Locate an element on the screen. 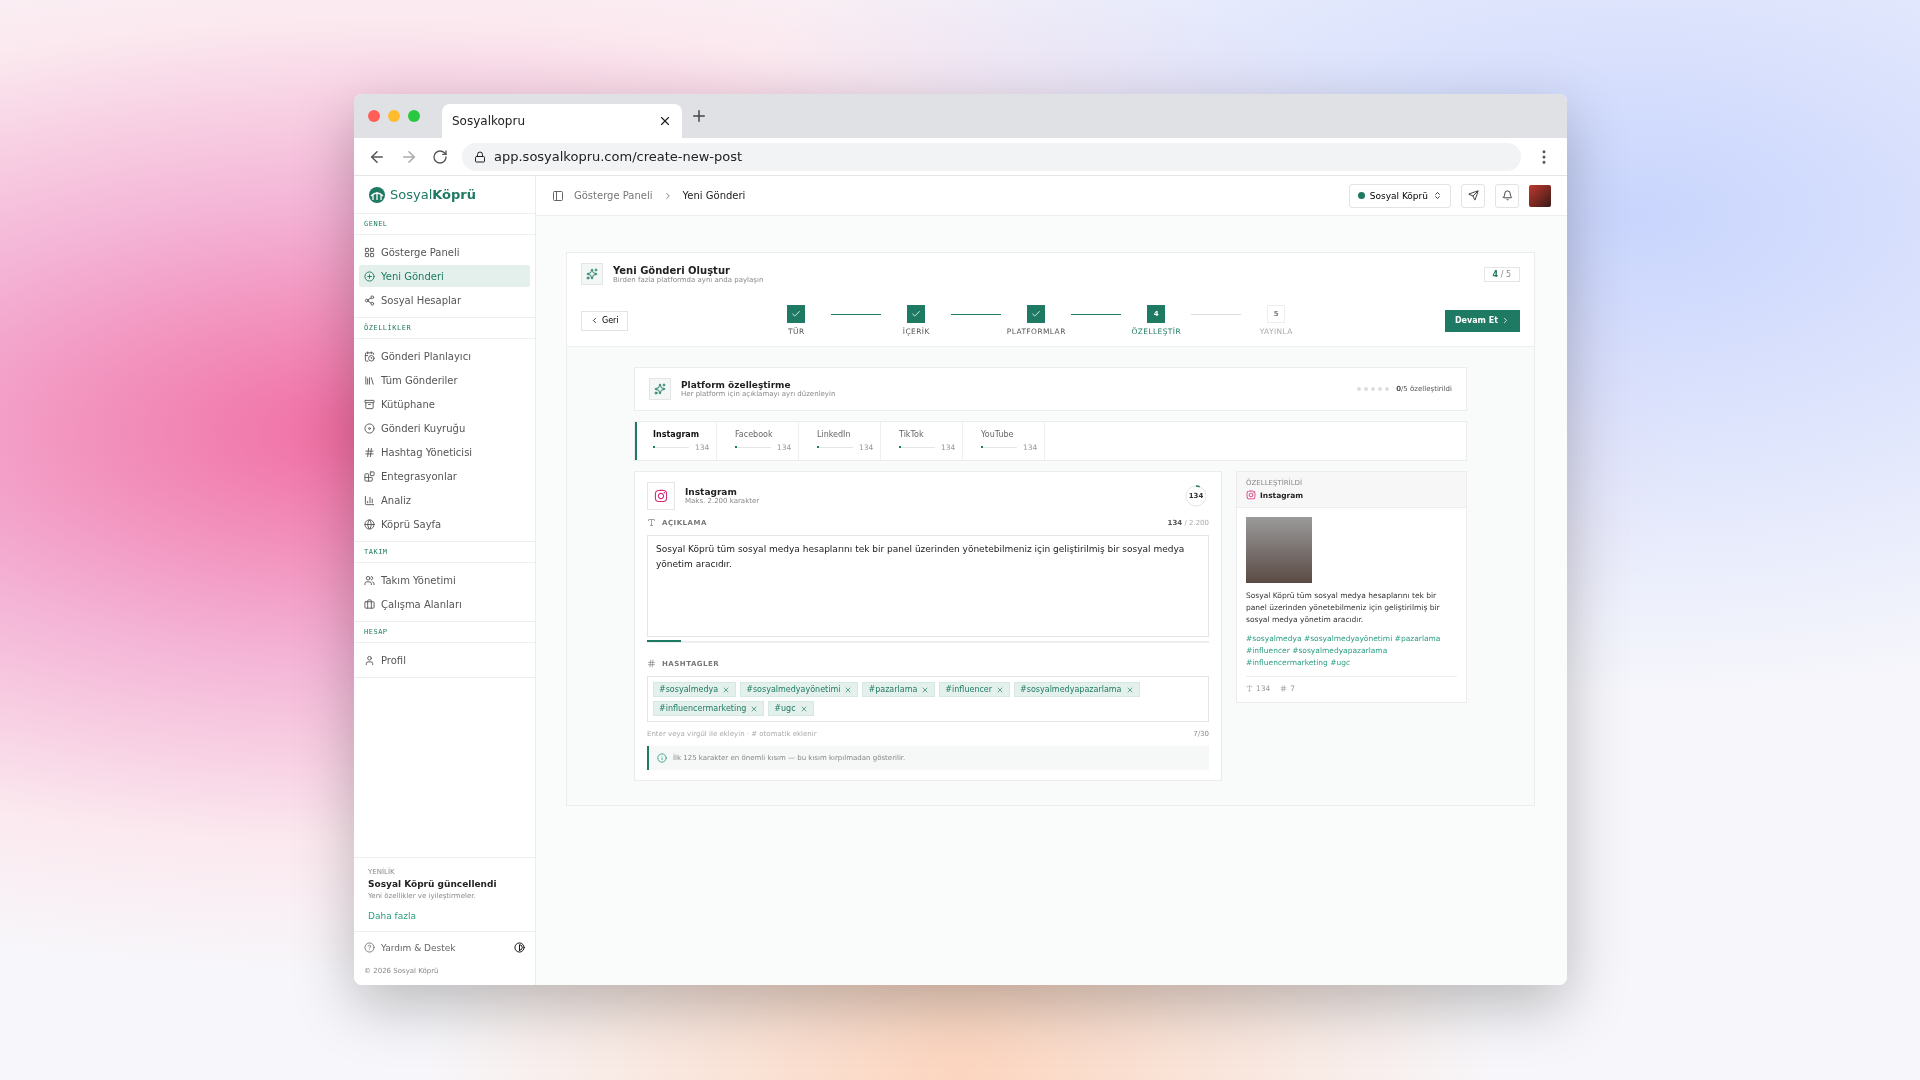 The width and height of the screenshot is (1920, 1080). back-button: Geri is located at coordinates (604, 320).